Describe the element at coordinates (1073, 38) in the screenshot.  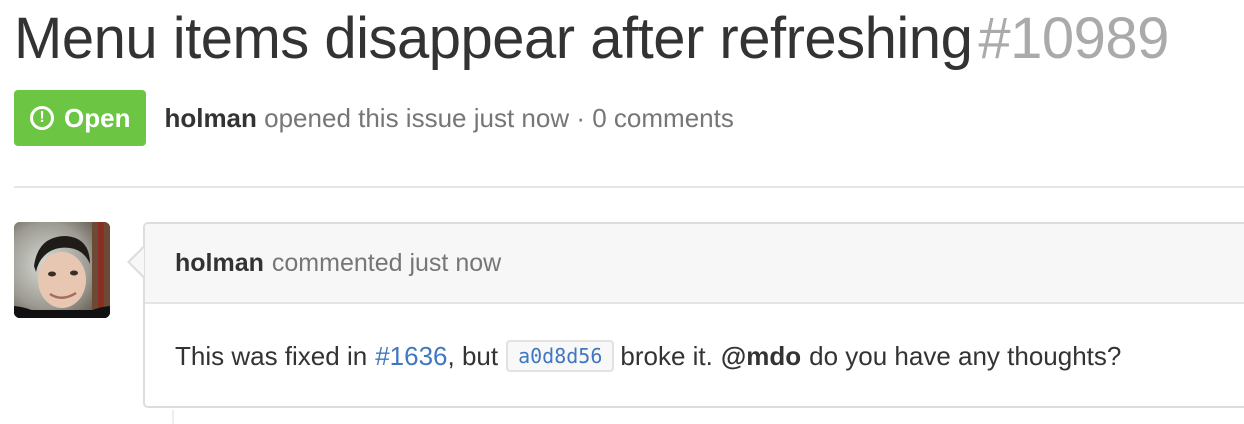
I see `issue-number: #10989` at that location.